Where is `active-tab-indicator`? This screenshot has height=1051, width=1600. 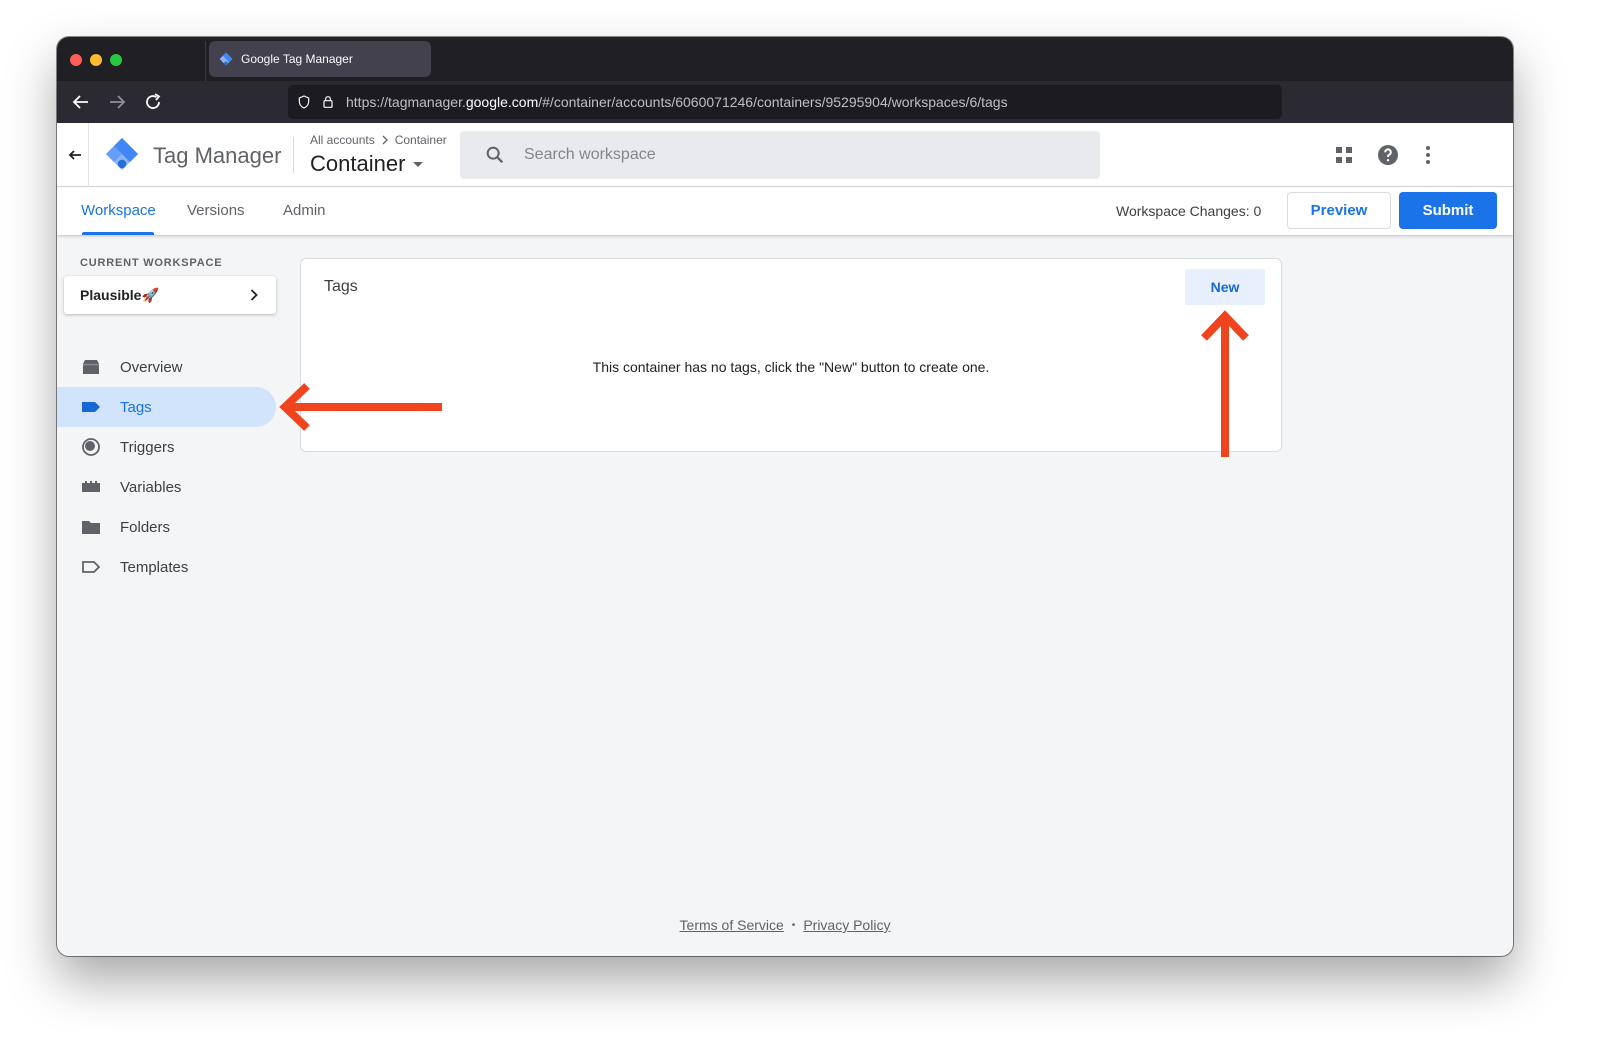
active-tab-indicator is located at coordinates (118, 233).